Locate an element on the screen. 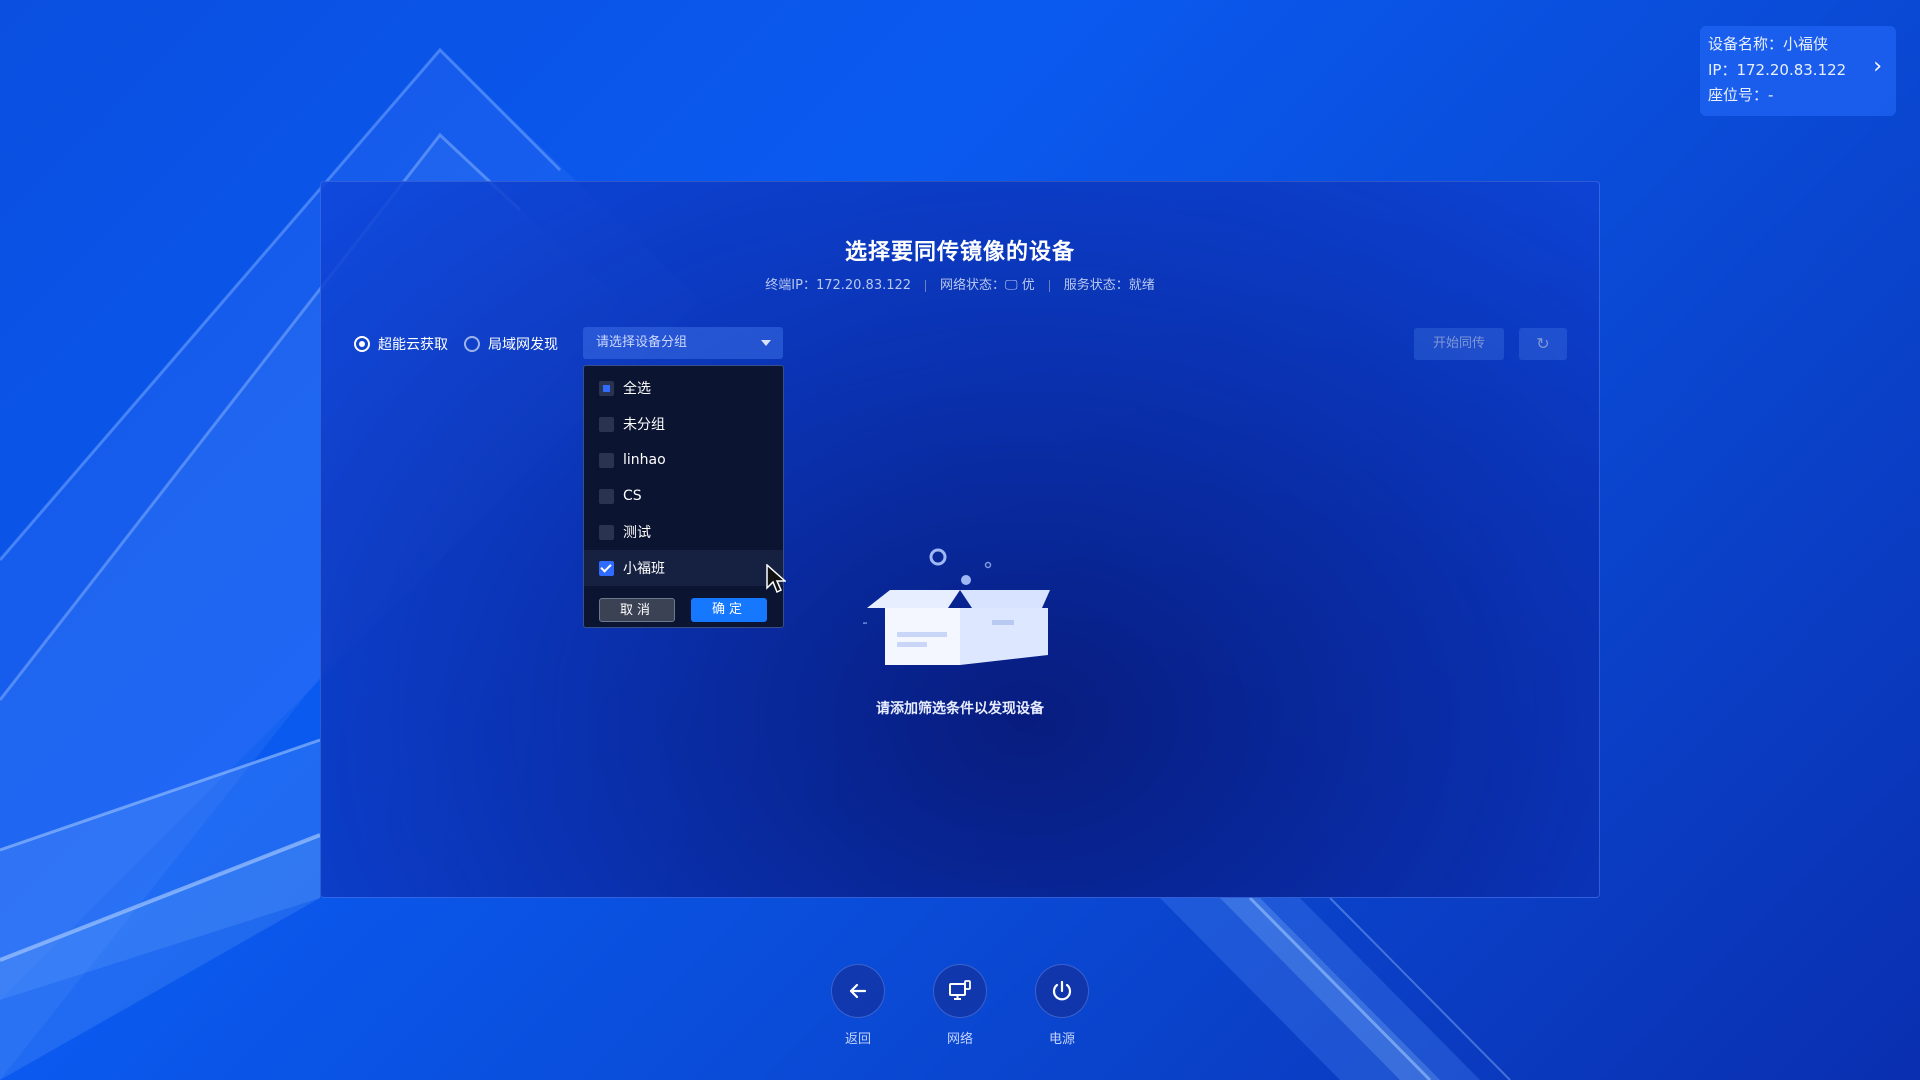 Image resolution: width=1920 pixels, height=1080 pixels. dropdown-item-linhao: linhao is located at coordinates (683, 460).